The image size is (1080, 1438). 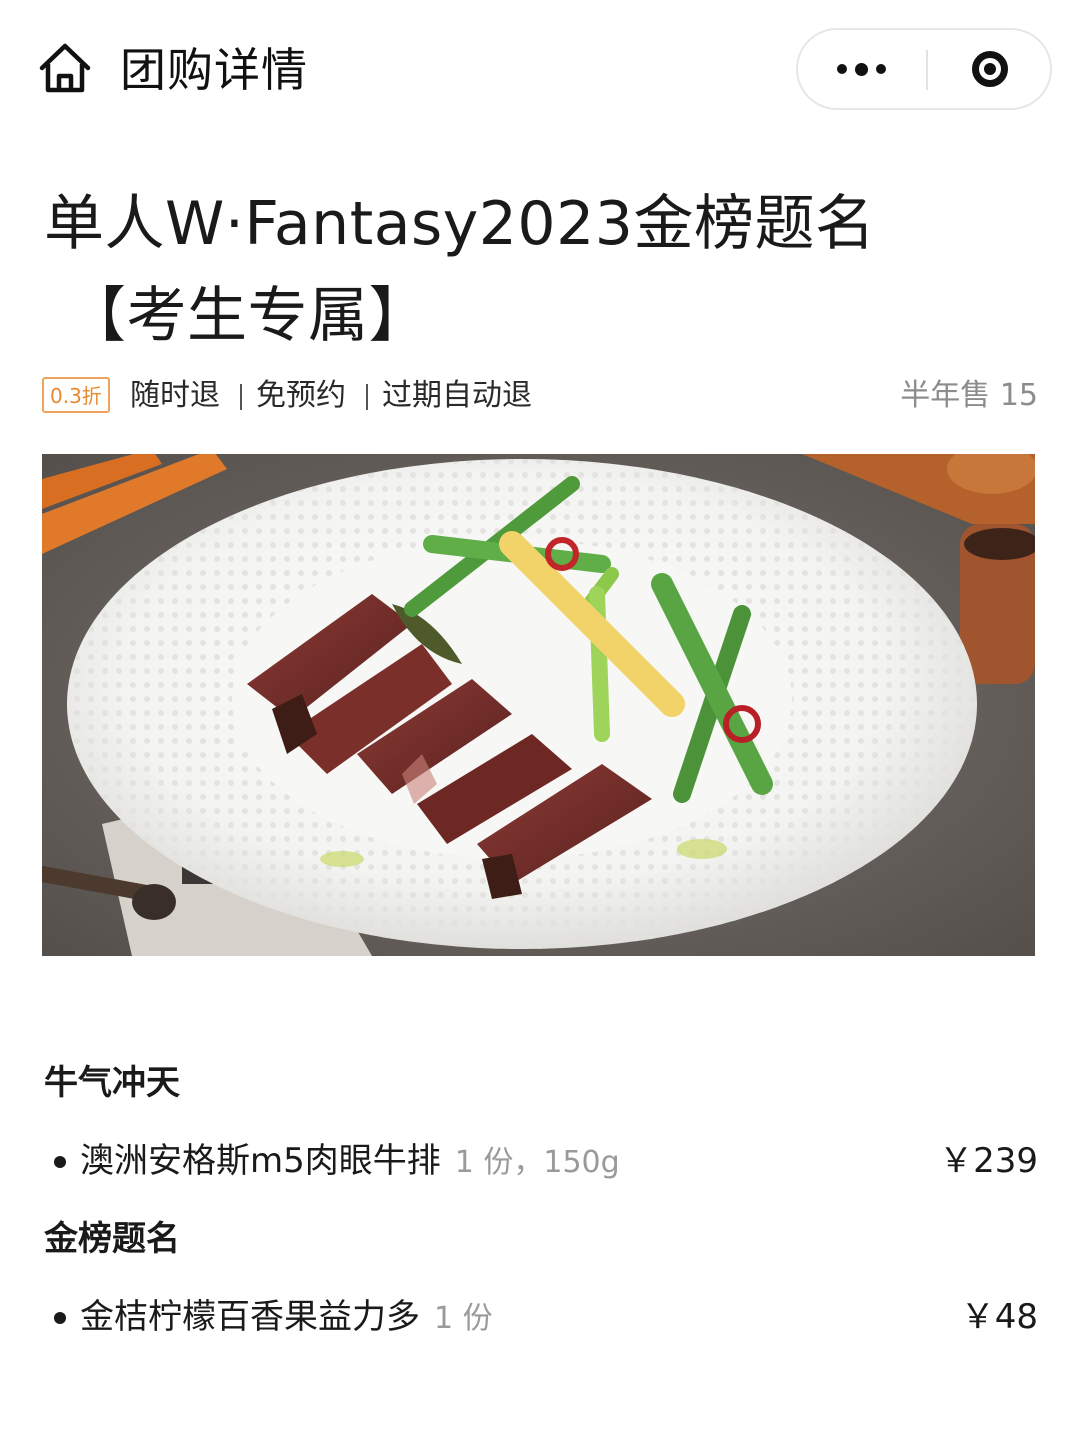 I want to click on menu-item-name: 金桔柠檬百香果益力多 1 份, so click(x=286, y=1317).